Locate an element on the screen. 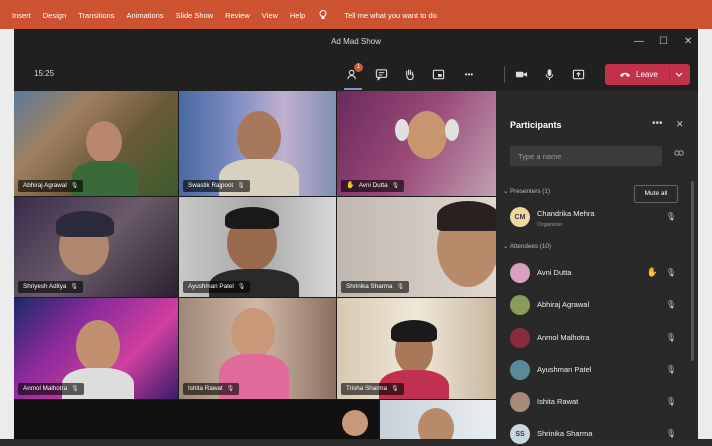 The image size is (712, 446). mic-icon is located at coordinates (549, 74).